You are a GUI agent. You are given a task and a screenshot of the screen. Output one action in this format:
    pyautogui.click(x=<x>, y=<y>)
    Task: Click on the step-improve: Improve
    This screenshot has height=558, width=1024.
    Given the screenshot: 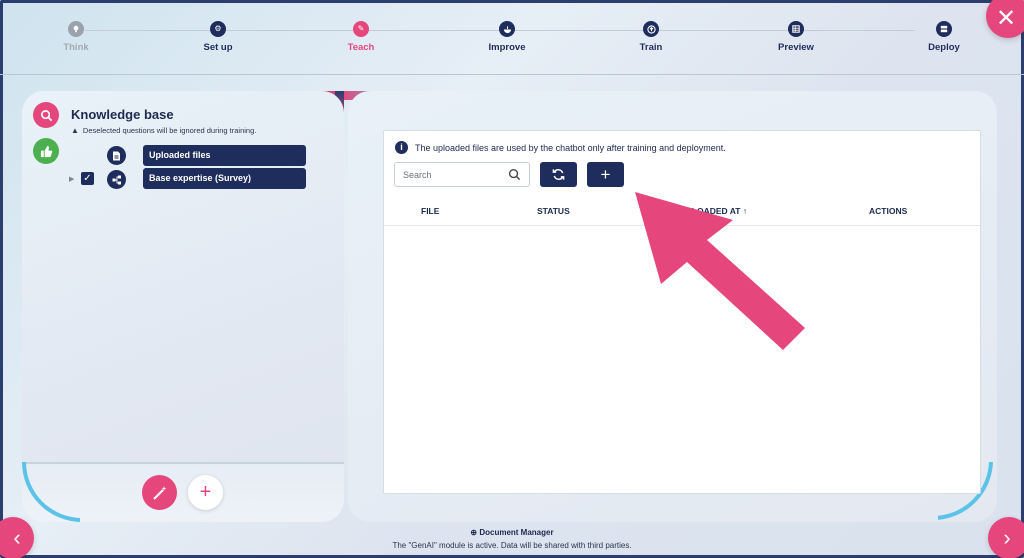 What is the action you would take?
    pyautogui.click(x=507, y=37)
    